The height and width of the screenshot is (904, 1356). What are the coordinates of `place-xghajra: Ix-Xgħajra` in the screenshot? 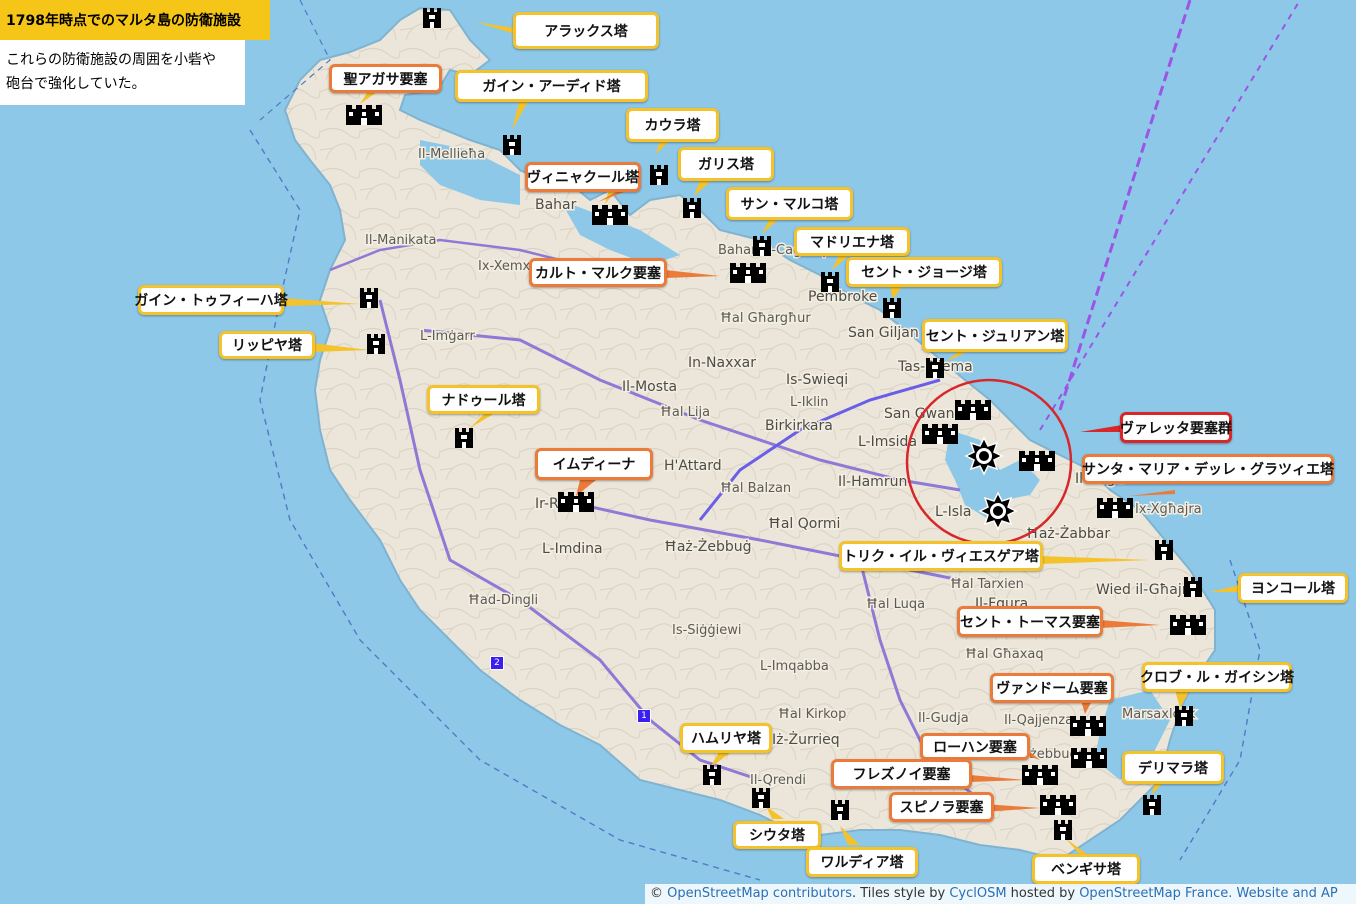 It's located at (1168, 509).